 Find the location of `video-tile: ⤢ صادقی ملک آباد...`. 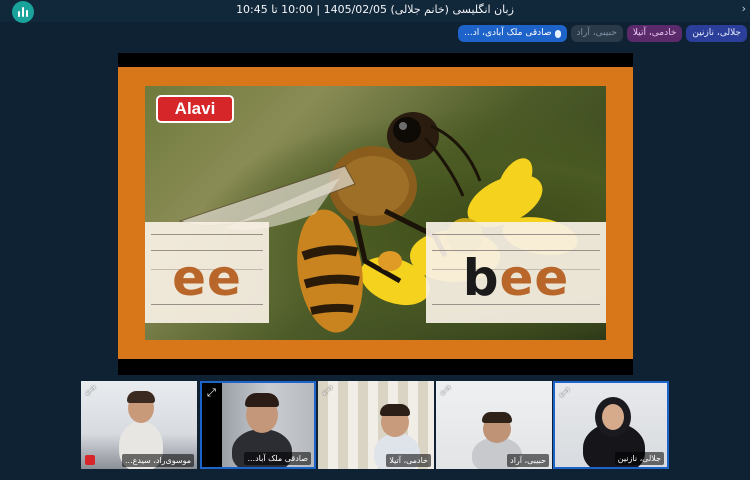

video-tile: ⤢ صادقی ملک آباد... is located at coordinates (258, 425).